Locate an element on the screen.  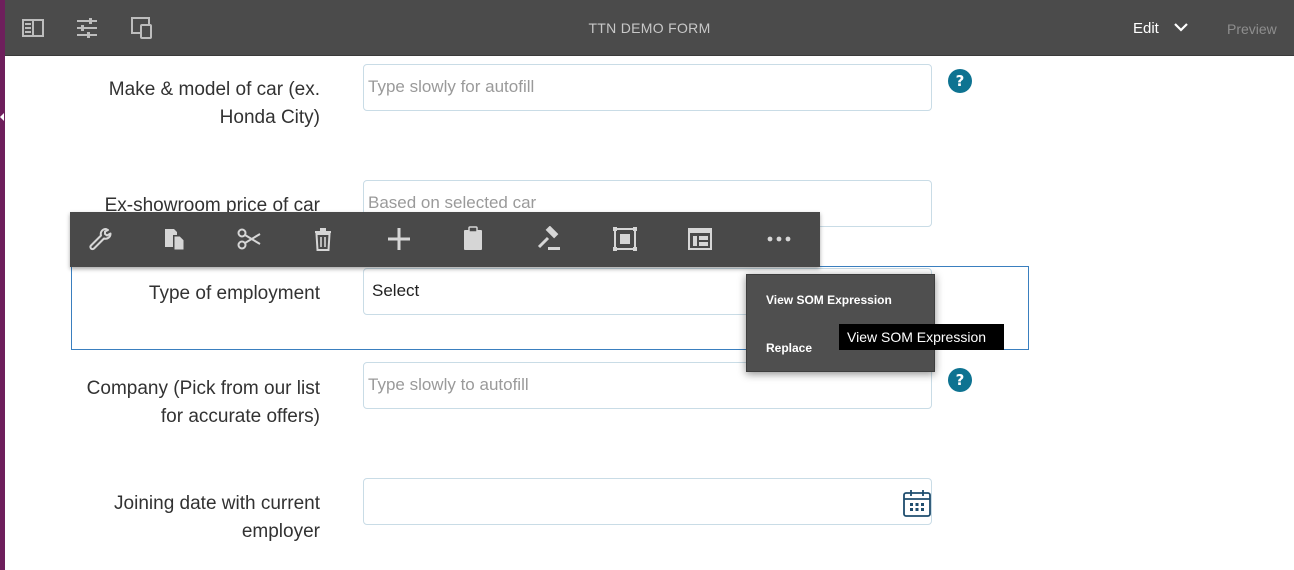
collapse-arrow-icon is located at coordinates (2, 117).